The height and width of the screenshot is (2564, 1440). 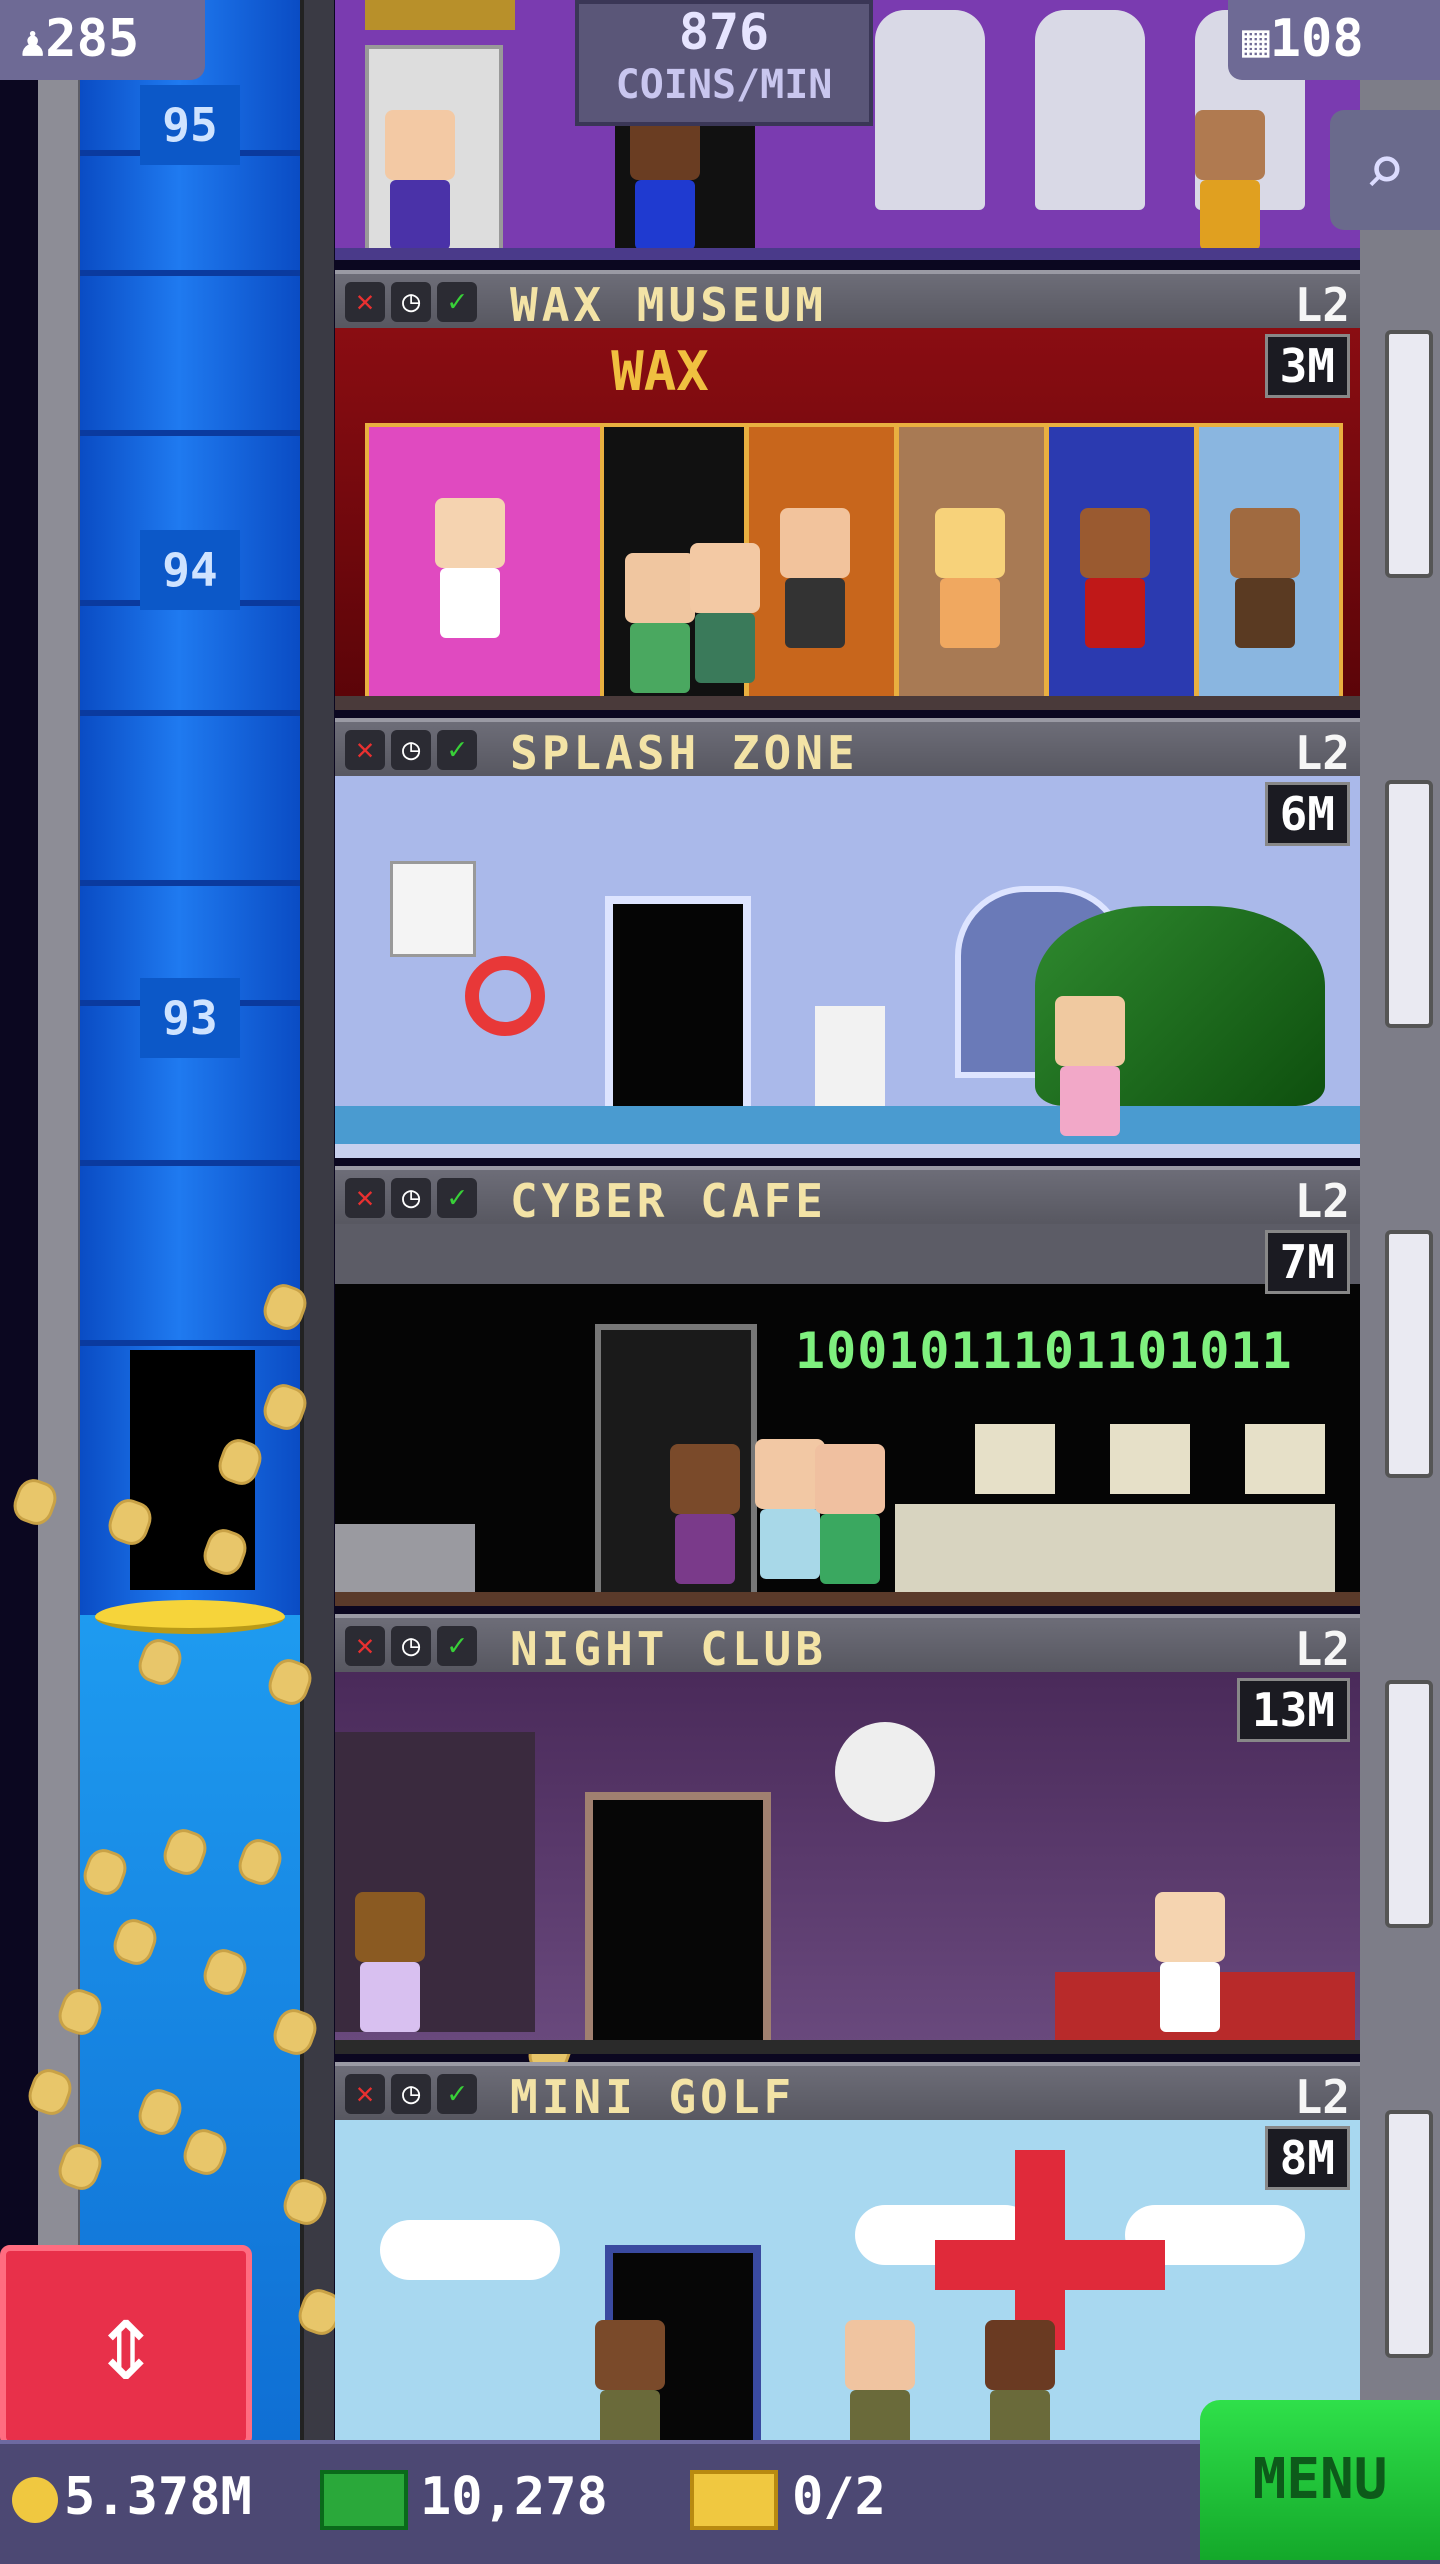 What do you see at coordinates (433, 909) in the screenshot?
I see `poster` at bounding box center [433, 909].